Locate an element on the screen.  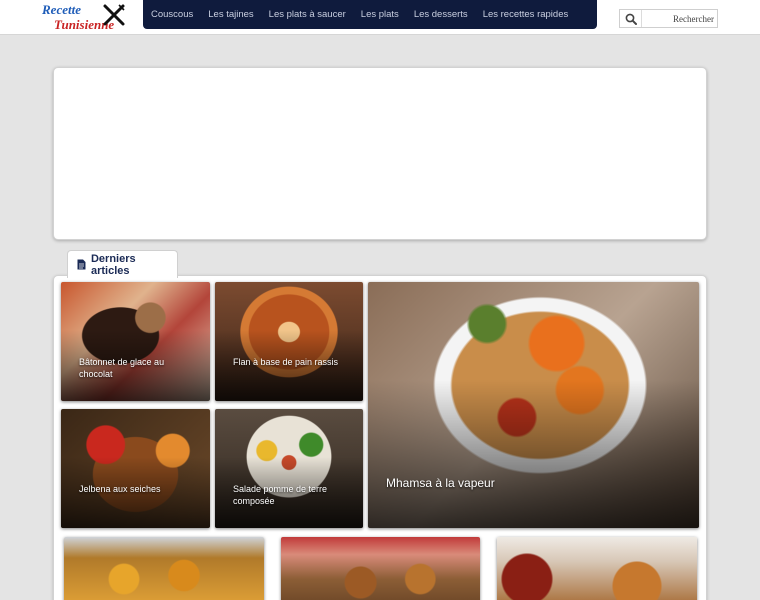
article-card: Jelbena aux seiches is located at coordinates (135, 468).